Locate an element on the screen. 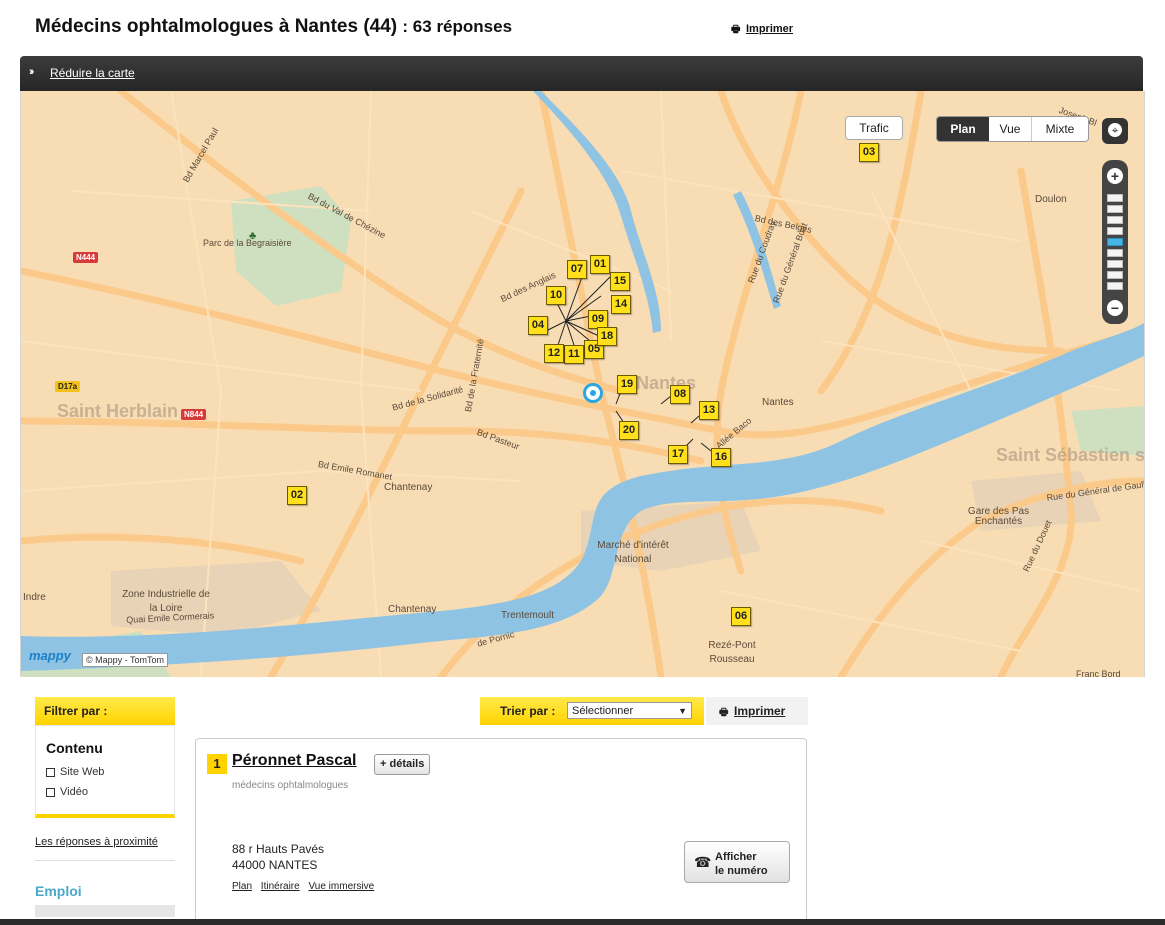 This screenshot has height=925, width=1165. page-title-text: Médecins ophtalmologues à Nantes (44) is located at coordinates (216, 26).